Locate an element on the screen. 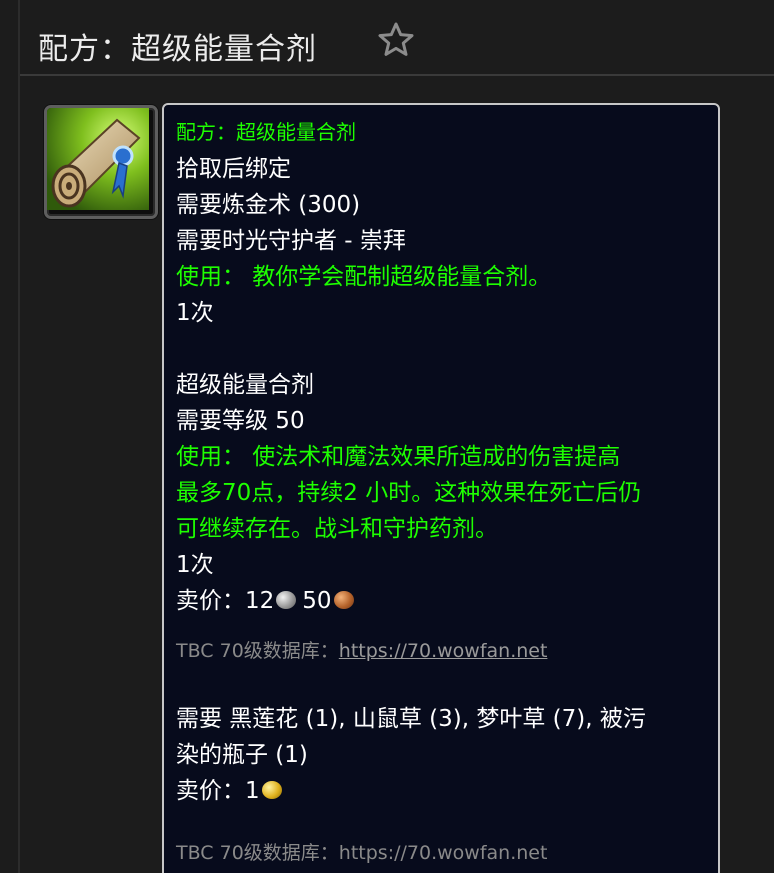  page-header: 配方：超级能量合剂 is located at coordinates (397, 38).